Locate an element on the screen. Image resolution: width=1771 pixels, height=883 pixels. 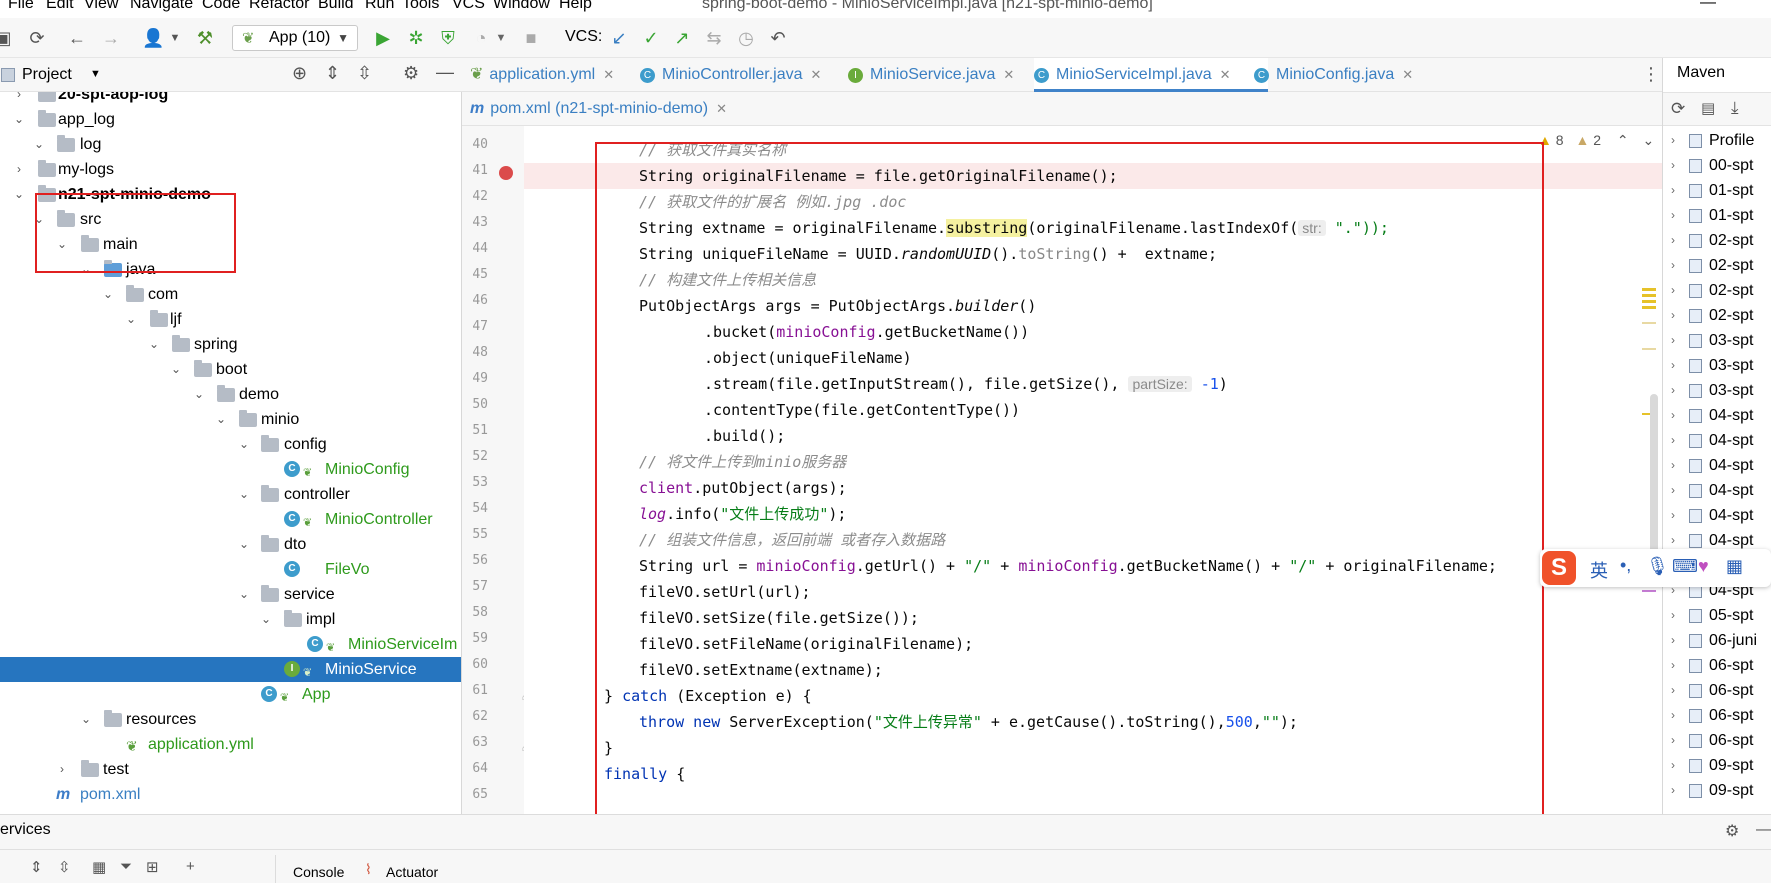
tree-item-app: C ❦ App is located at coordinates (230, 694).